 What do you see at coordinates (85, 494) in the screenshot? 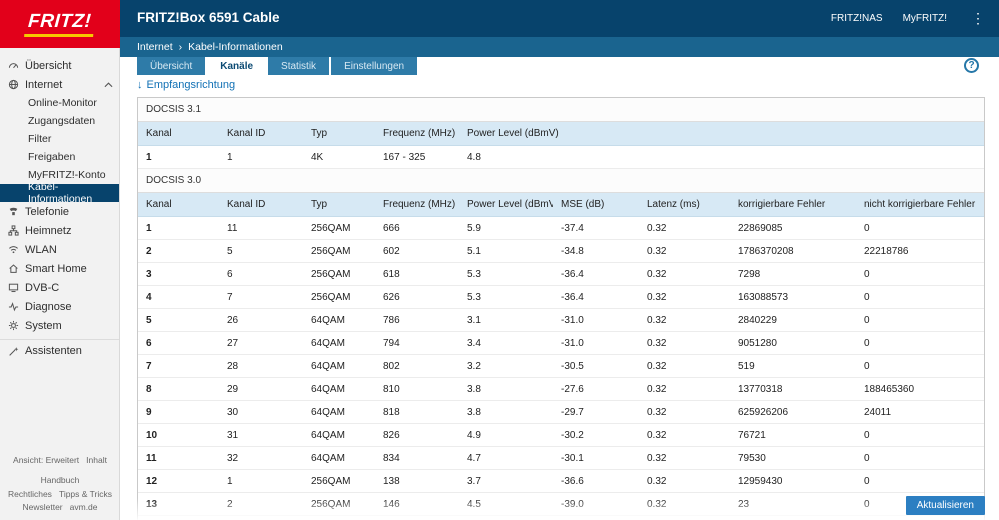
I see `tipps-tricks-link: Tipps & Tricks` at bounding box center [85, 494].